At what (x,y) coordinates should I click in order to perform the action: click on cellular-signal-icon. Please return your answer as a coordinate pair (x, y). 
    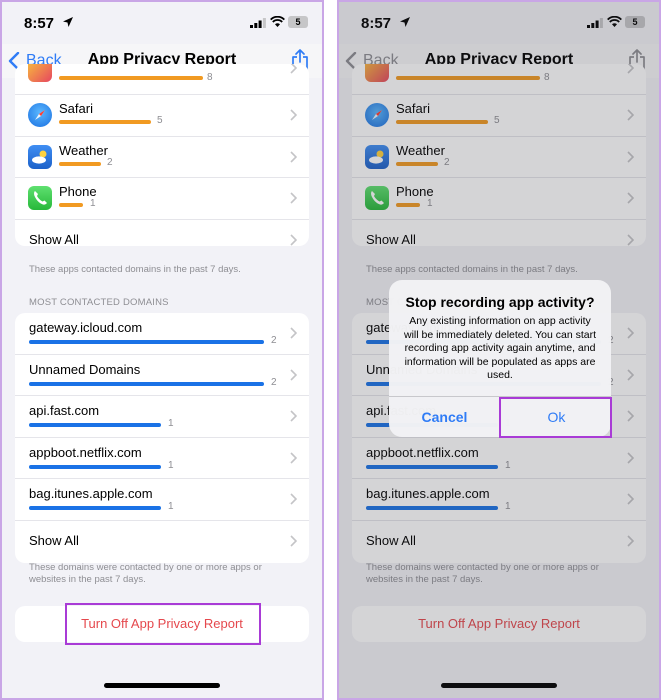
    Looking at the image, I should click on (258, 23).